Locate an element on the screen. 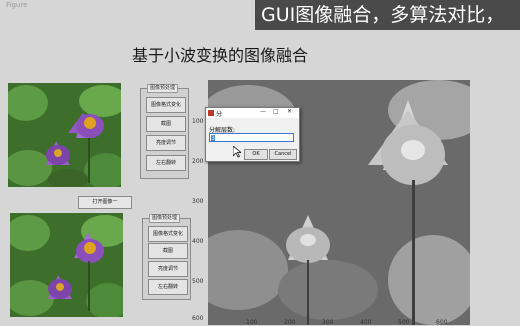 The width and height of the screenshot is (520, 326). image-one-preview is located at coordinates (64, 135).